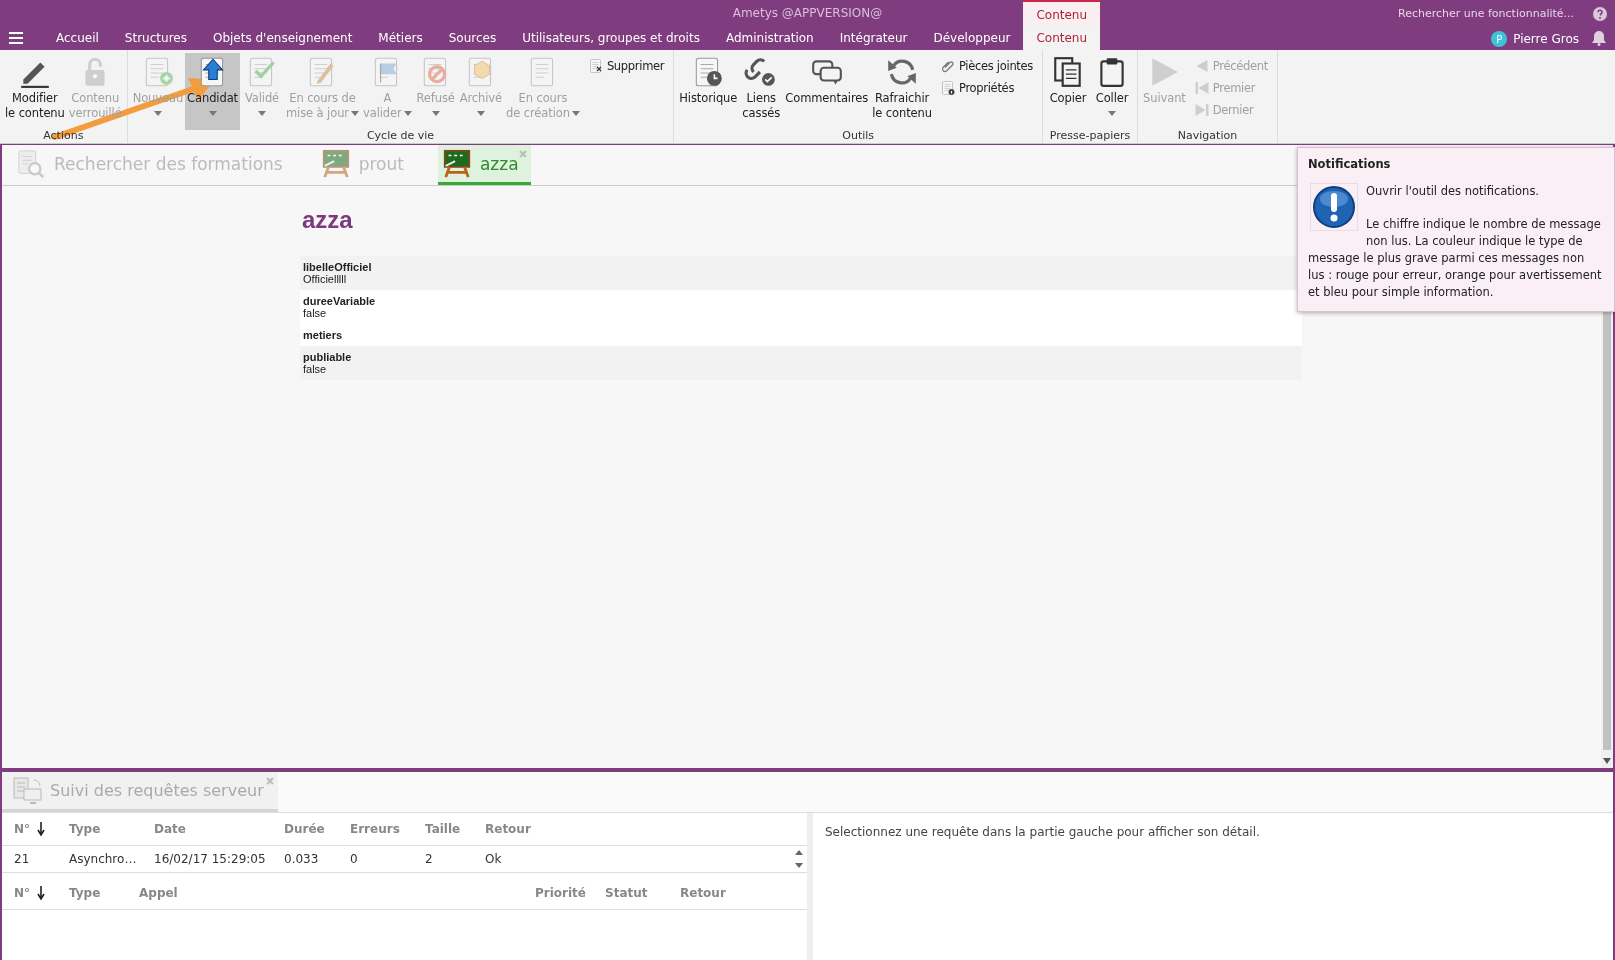  What do you see at coordinates (400, 38) in the screenshot?
I see `menu-tab: Métiers` at bounding box center [400, 38].